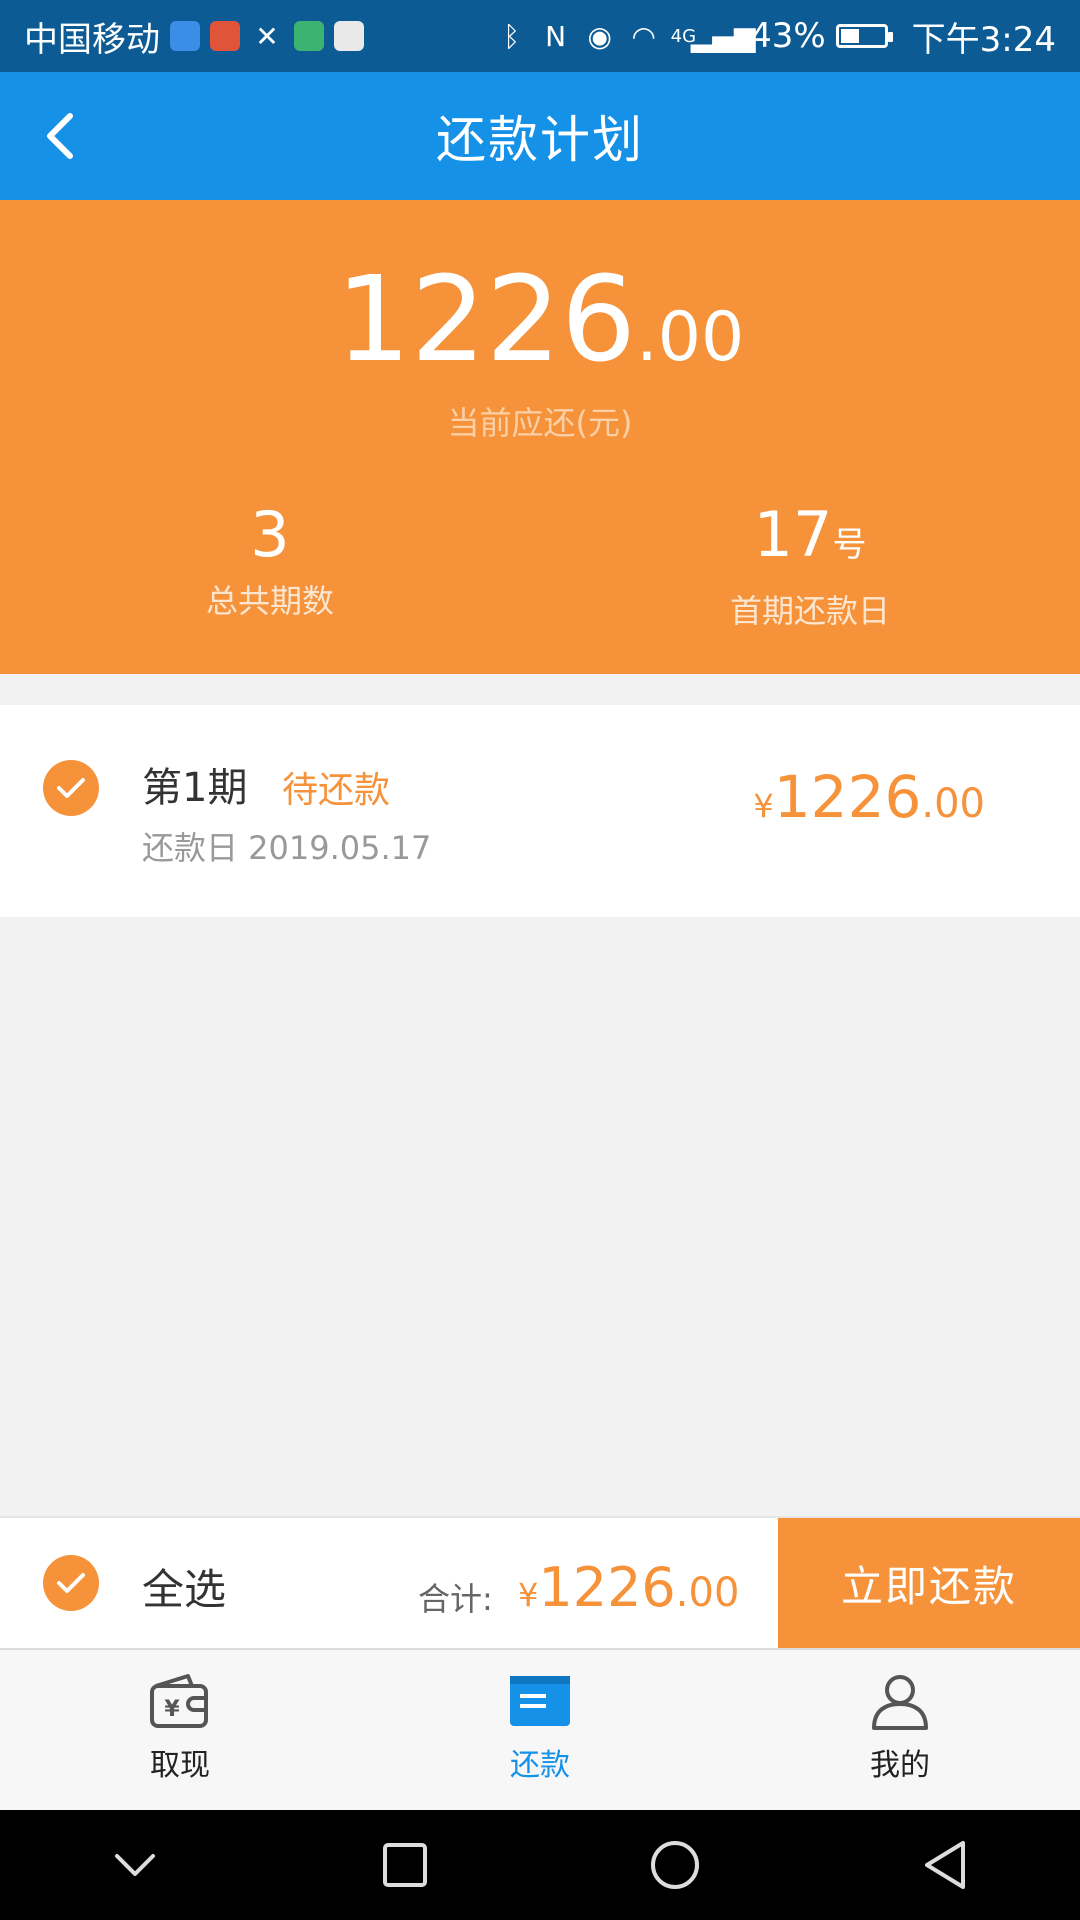 The width and height of the screenshot is (1080, 1920). What do you see at coordinates (349, 36) in the screenshot?
I see `map-app-icon` at bounding box center [349, 36].